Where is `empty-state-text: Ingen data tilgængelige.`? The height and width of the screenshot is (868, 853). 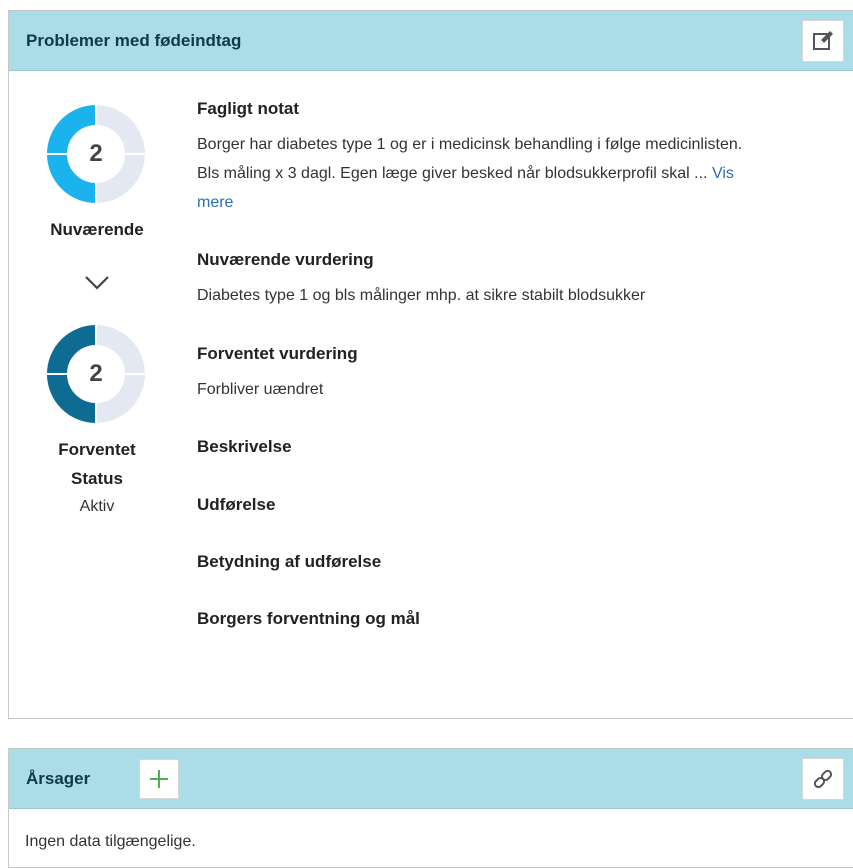 empty-state-text: Ingen data tilgængelige. is located at coordinates (110, 841).